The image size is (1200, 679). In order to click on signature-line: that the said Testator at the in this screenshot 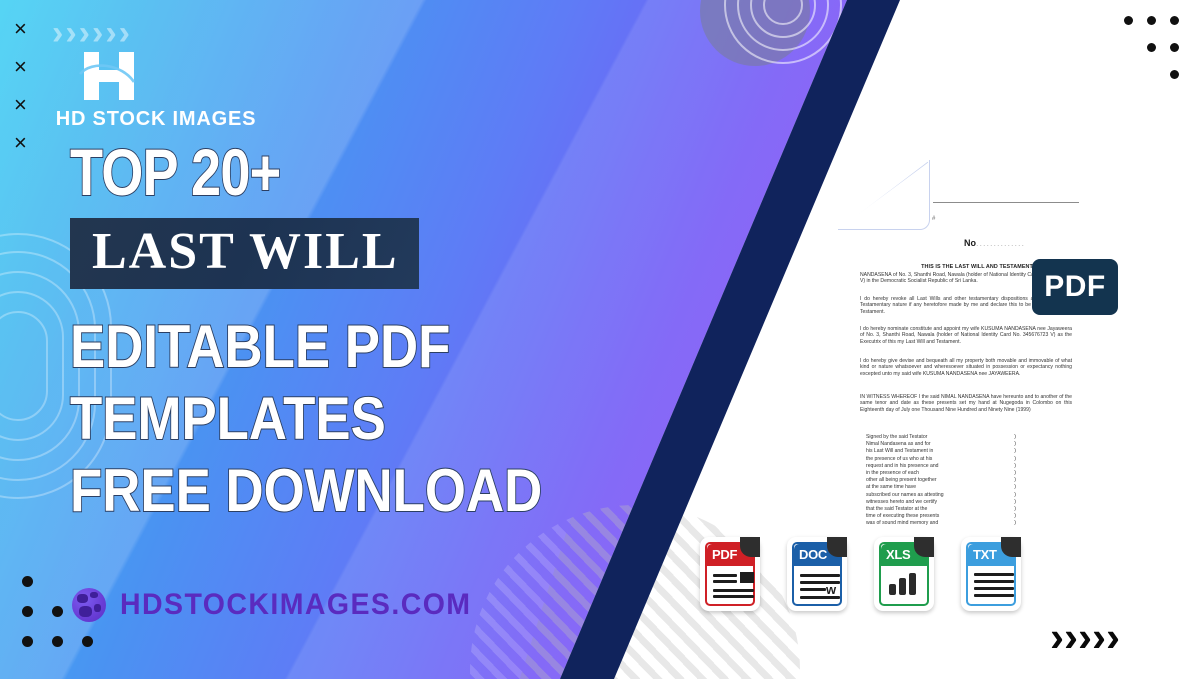, I will do `click(897, 509)`.